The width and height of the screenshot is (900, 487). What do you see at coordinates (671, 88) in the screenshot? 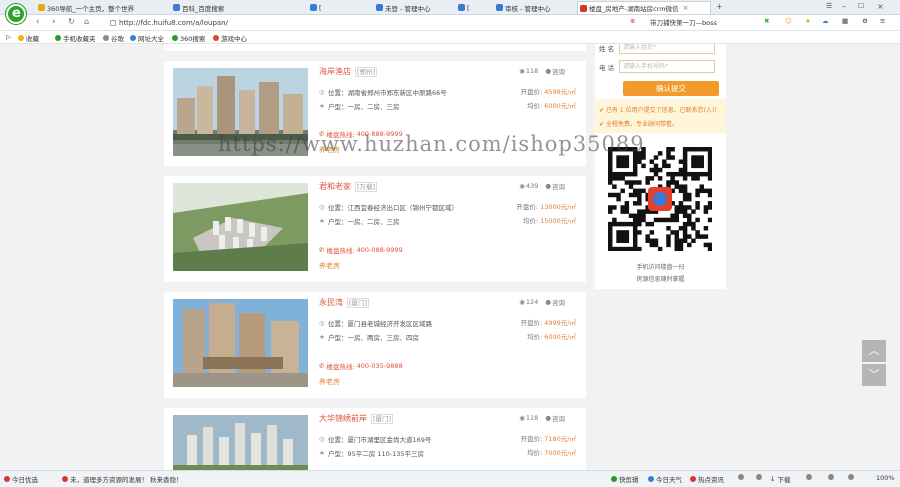
I see `submit-button: 确认提交` at bounding box center [671, 88].